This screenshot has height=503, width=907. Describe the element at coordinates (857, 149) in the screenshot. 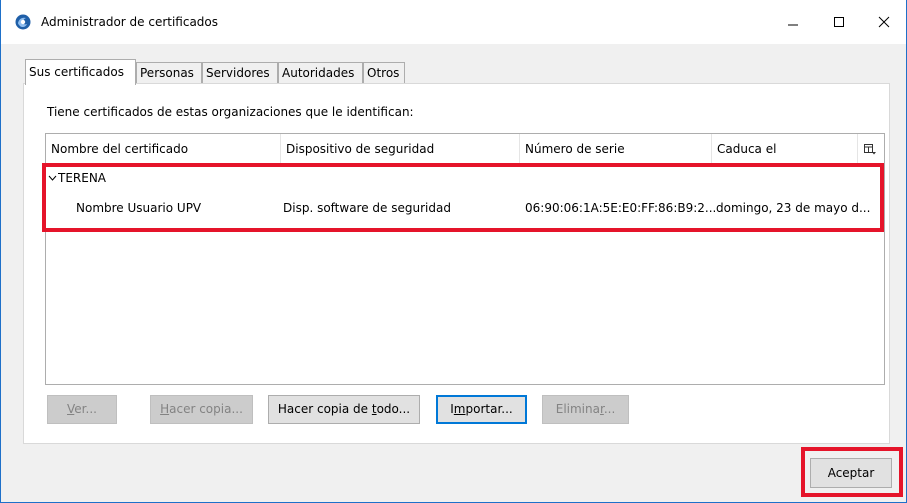

I see `column-divider` at that location.